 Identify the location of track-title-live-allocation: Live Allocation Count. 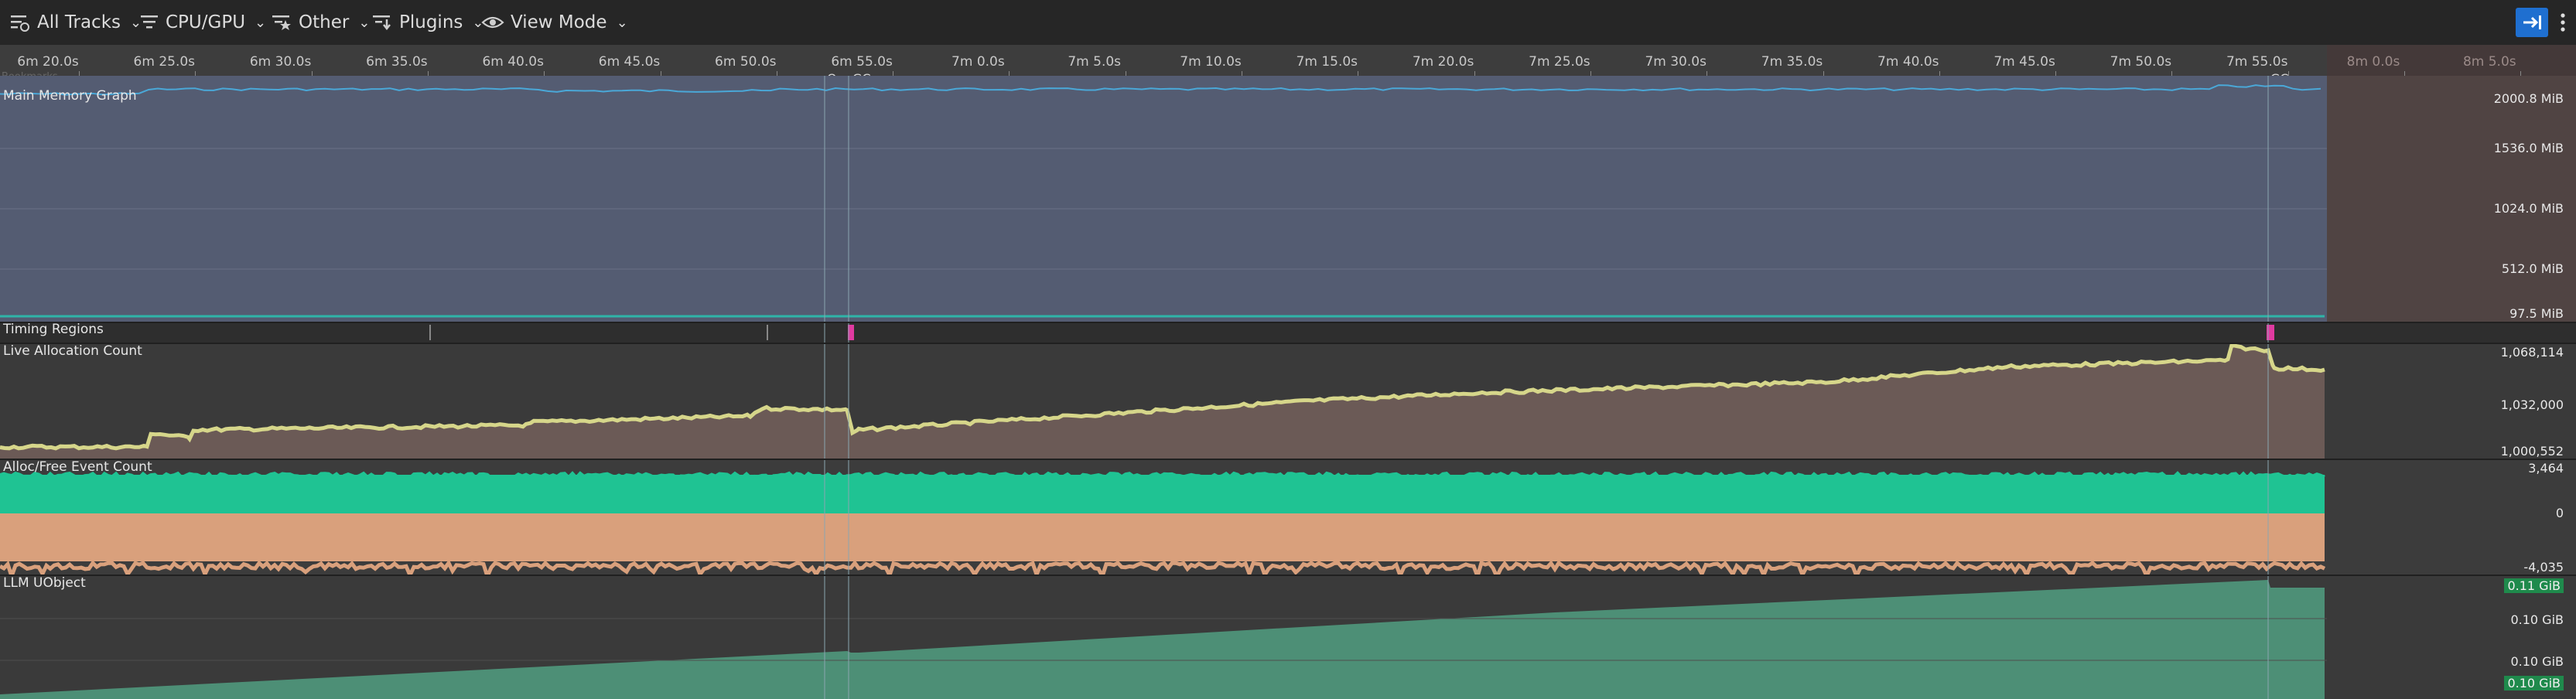
(72, 351).